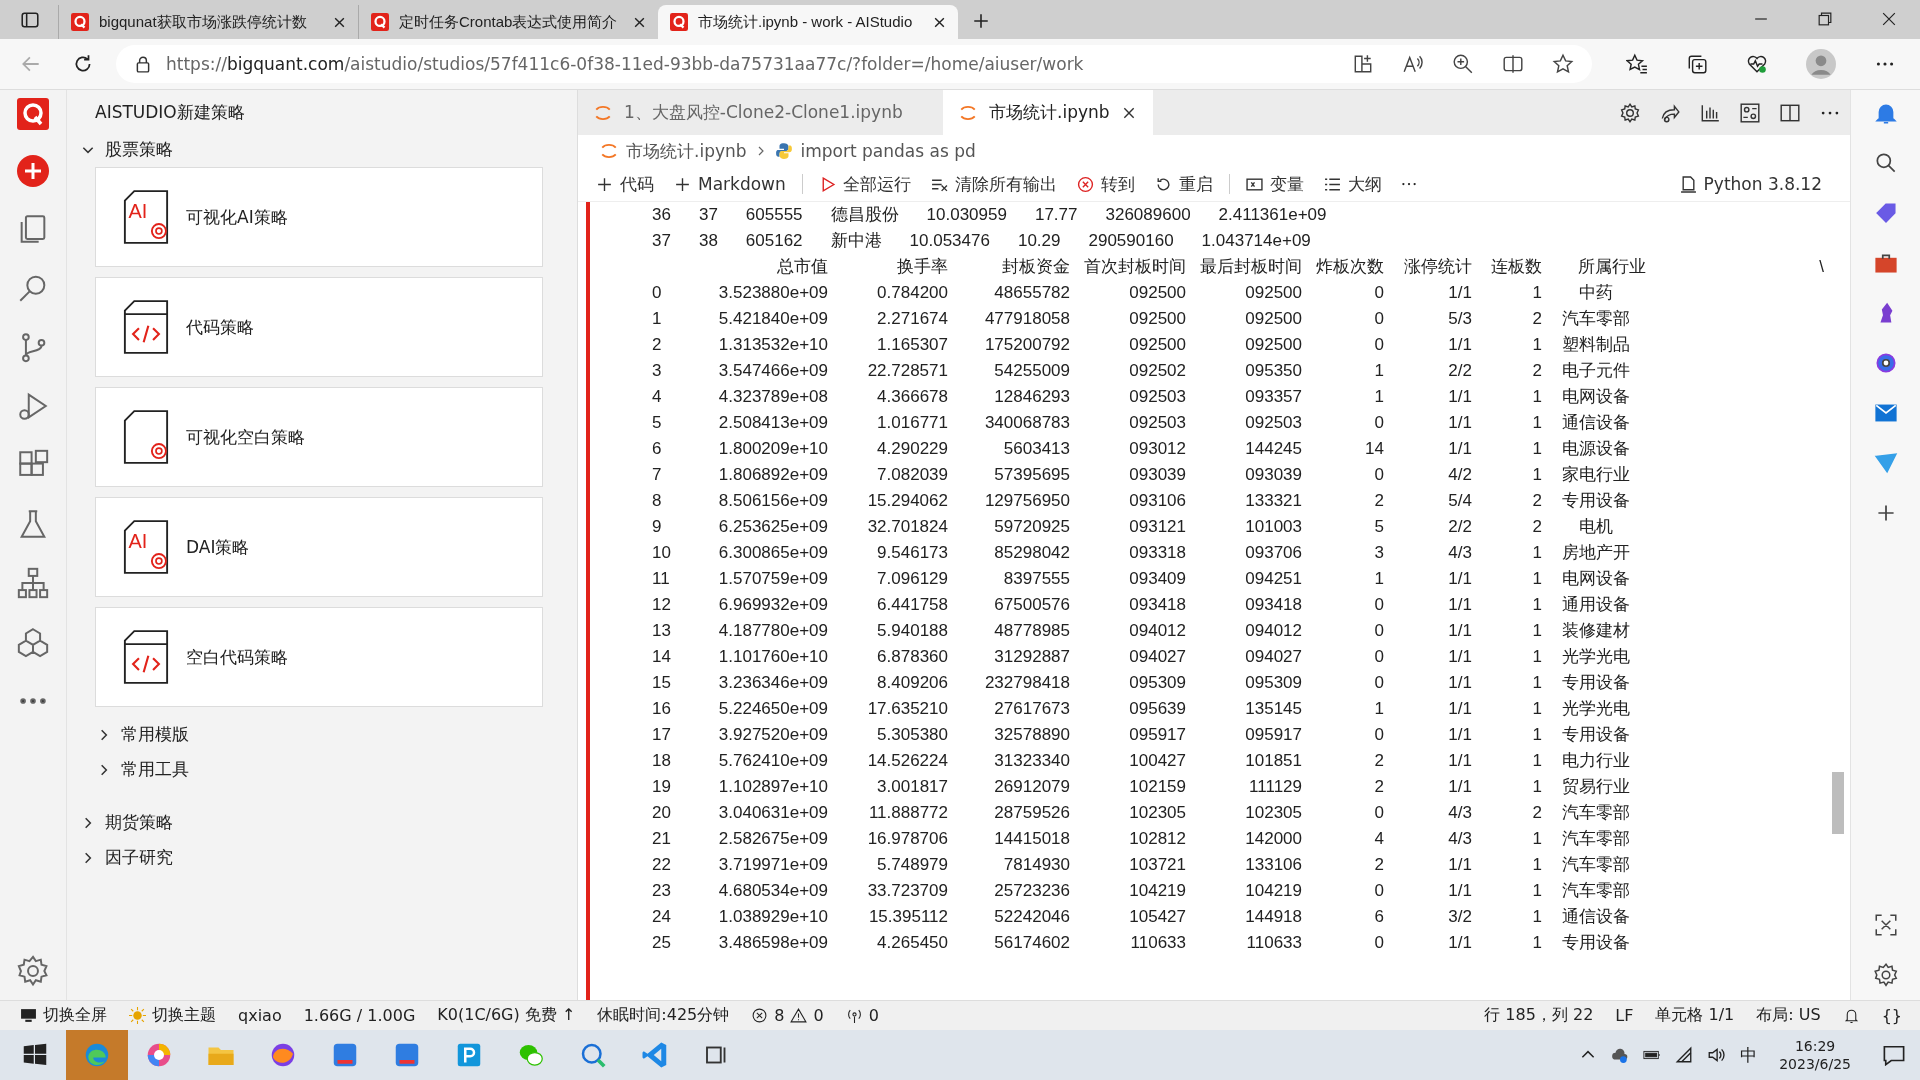 This screenshot has height=1080, width=1920. I want to click on volume-icon, so click(1716, 1055).